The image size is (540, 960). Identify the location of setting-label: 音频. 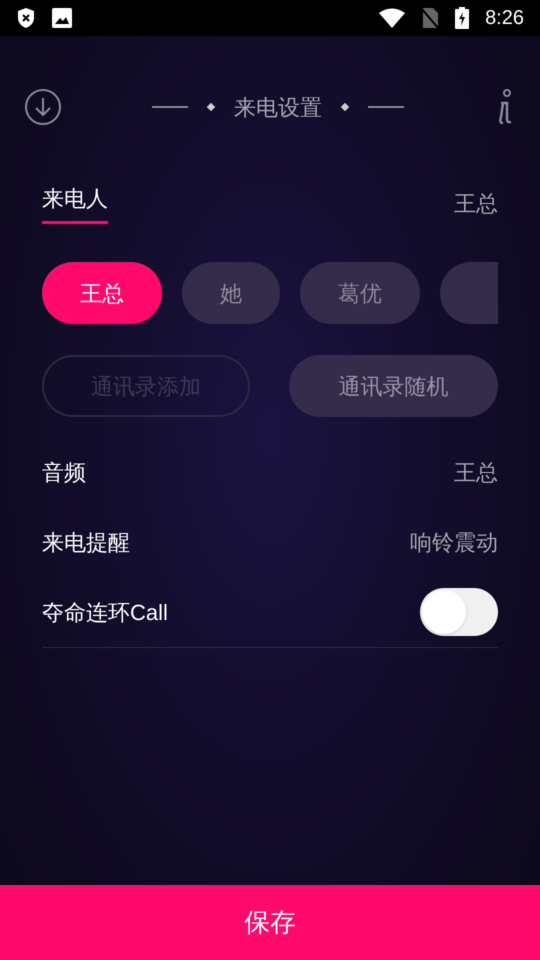
(64, 472).